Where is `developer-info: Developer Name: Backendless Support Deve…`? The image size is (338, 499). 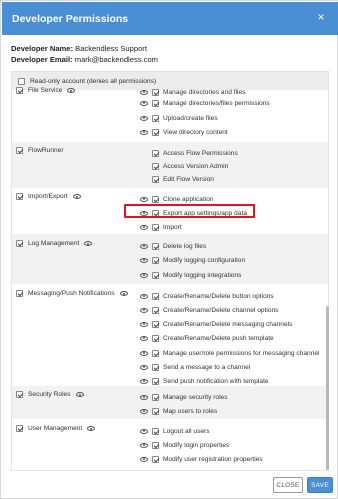
developer-info: Developer Name: Backendless Support Deve… is located at coordinates (84, 54).